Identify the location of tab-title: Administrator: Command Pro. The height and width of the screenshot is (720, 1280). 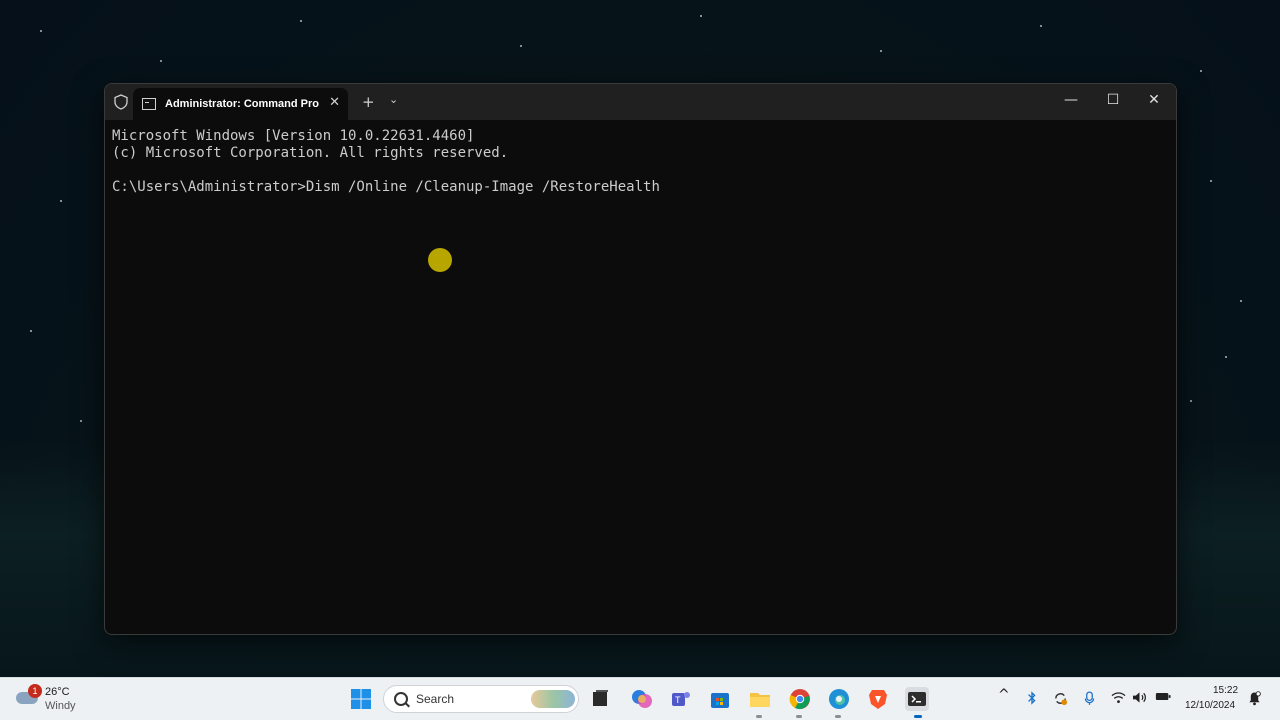
(242, 104).